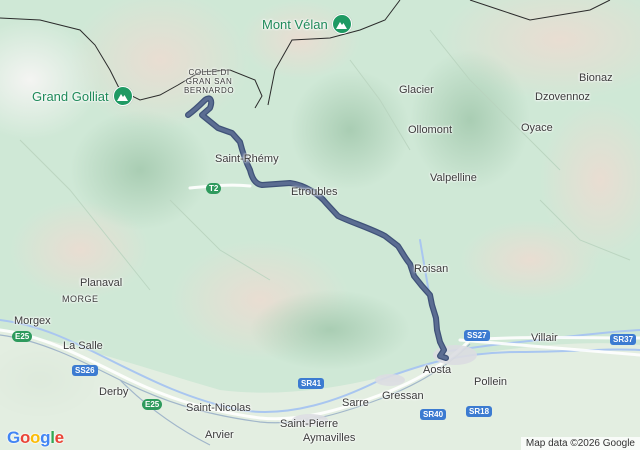  What do you see at coordinates (45, 437) in the screenshot?
I see `logo-letter: g` at bounding box center [45, 437].